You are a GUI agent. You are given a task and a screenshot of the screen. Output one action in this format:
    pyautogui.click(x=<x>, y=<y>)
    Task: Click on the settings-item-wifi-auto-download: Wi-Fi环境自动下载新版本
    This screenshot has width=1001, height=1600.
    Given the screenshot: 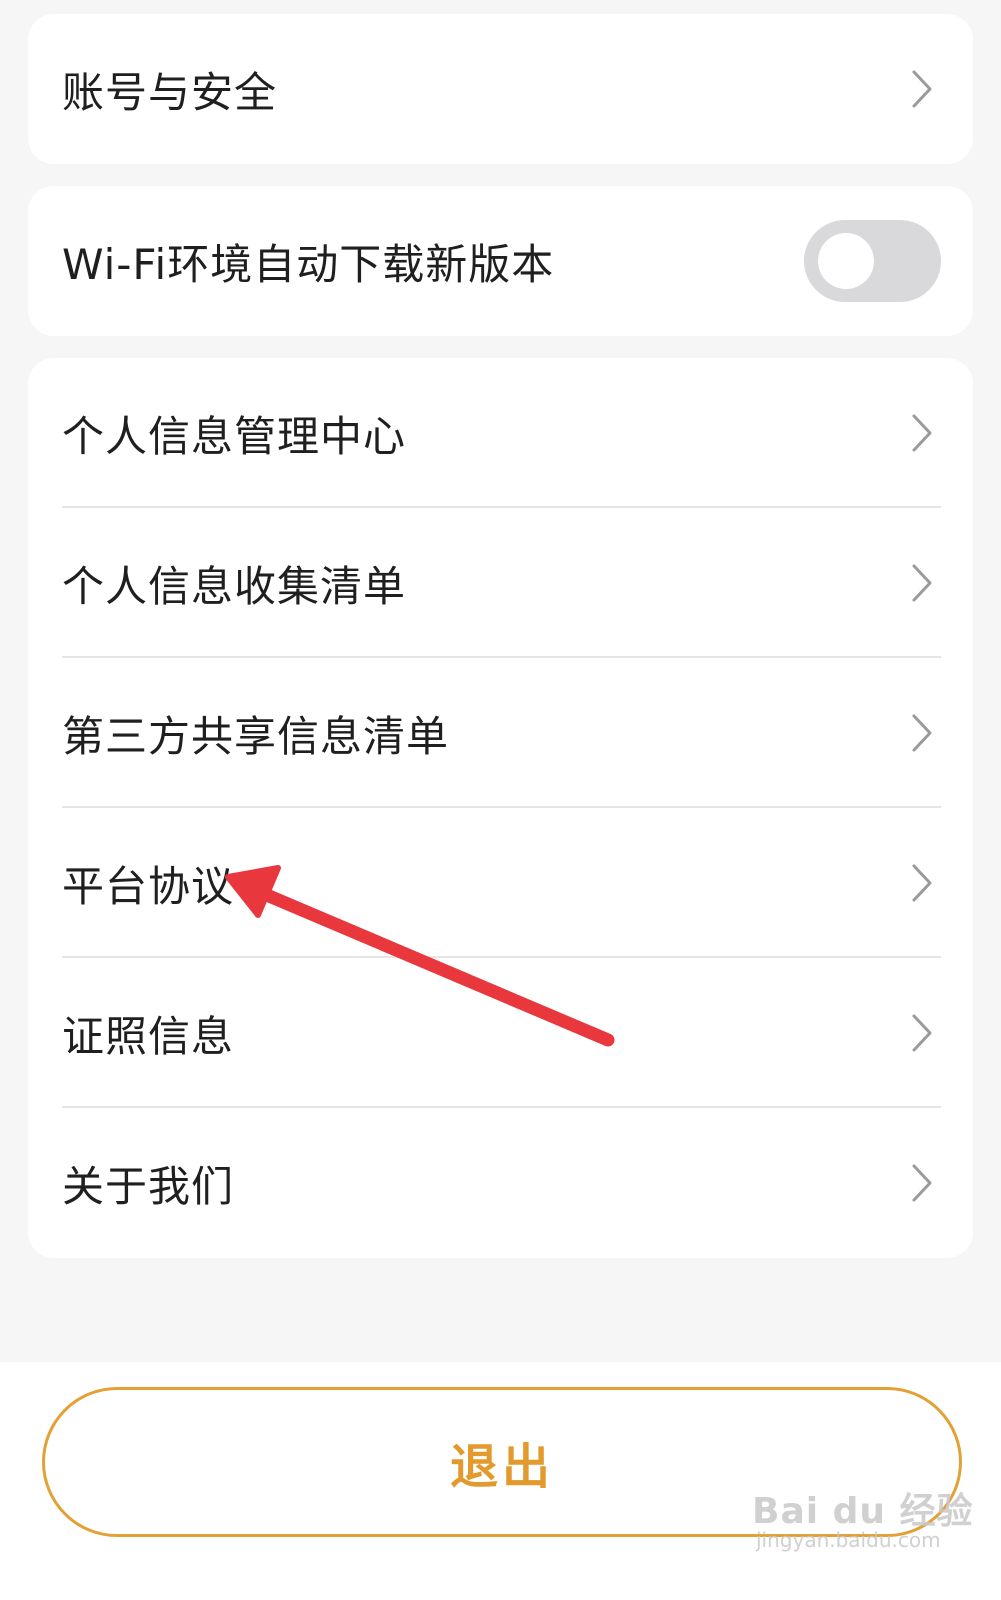 What is the action you would take?
    pyautogui.click(x=500, y=261)
    